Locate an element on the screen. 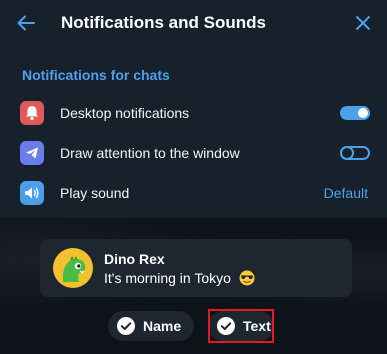  setting-label: Draw attention to the window is located at coordinates (150, 153).